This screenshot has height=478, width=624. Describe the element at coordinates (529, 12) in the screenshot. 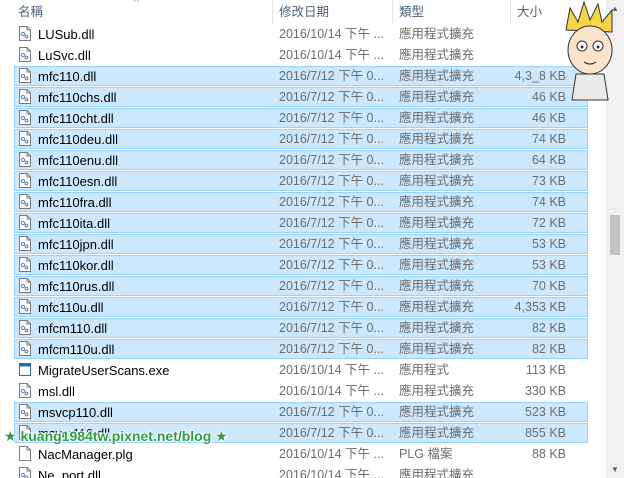

I see `column-header-size: 大小` at that location.